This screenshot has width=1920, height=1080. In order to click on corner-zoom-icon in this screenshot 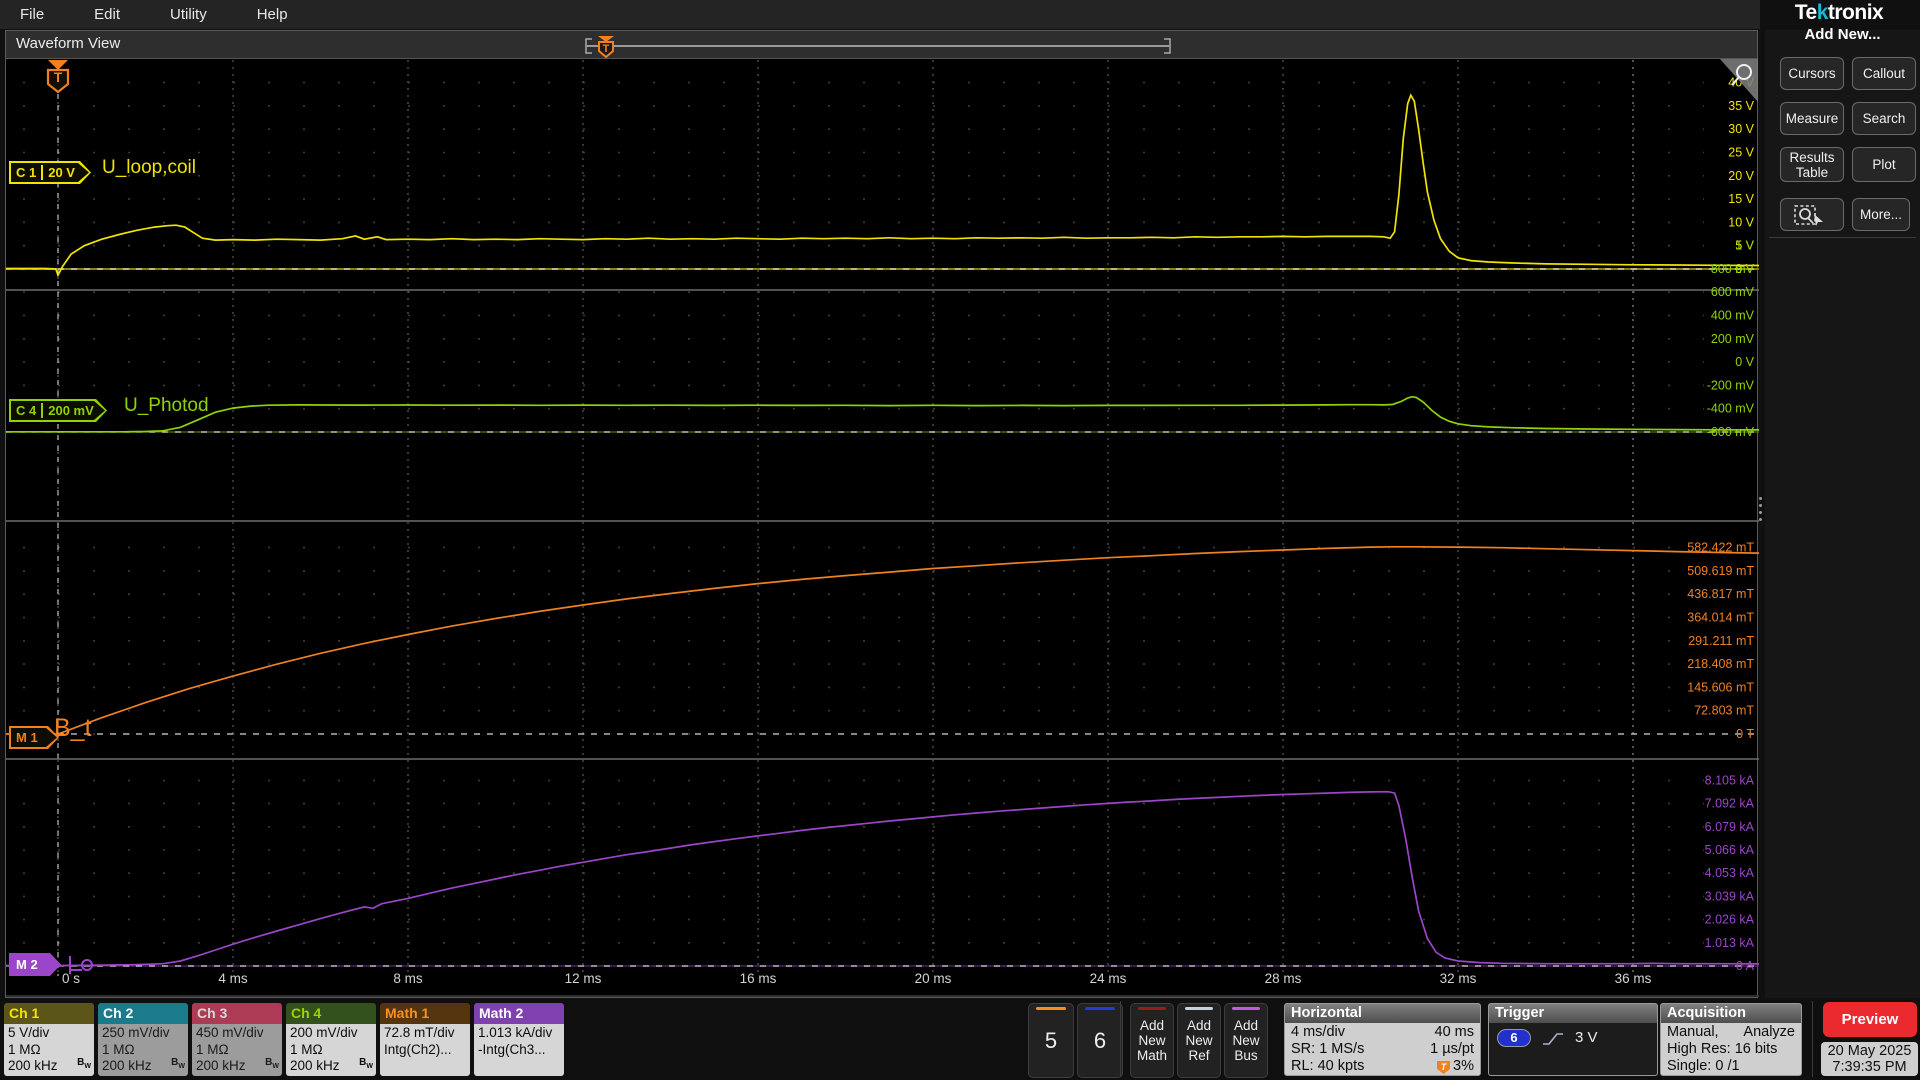, I will do `click(1739, 80)`.